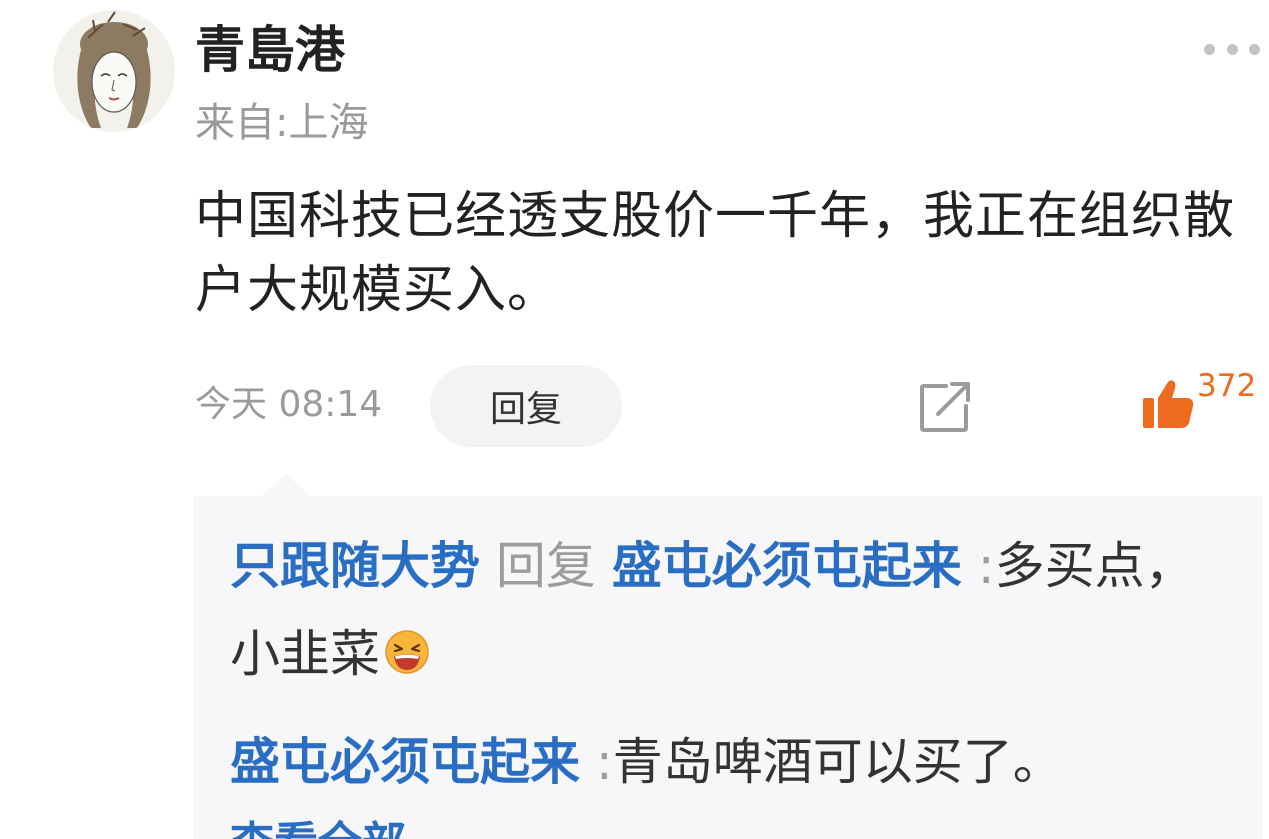 This screenshot has height=839, width=1269. I want to click on comment-text: 中国科技已经透支股价一千年，我正在组织散户大规模买入。, so click(715, 253).